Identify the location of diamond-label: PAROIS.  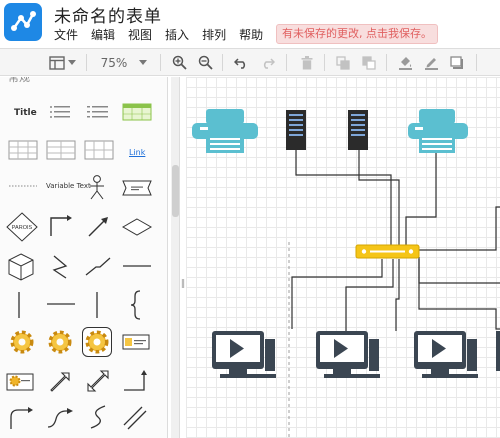
(22, 228).